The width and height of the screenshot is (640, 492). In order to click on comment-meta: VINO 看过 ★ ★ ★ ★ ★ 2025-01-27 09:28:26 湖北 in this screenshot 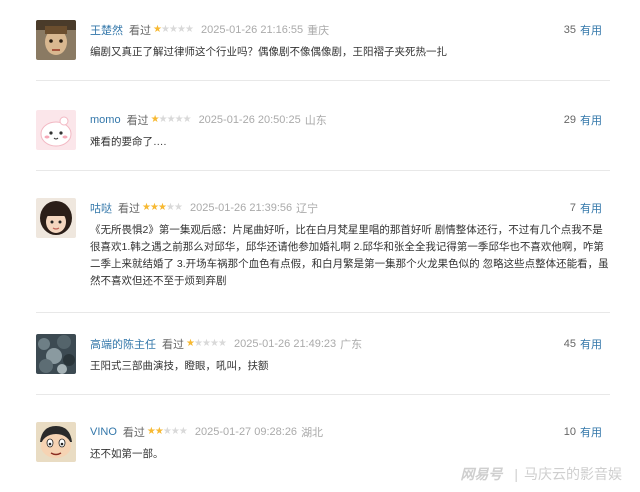, I will do `click(206, 432)`.